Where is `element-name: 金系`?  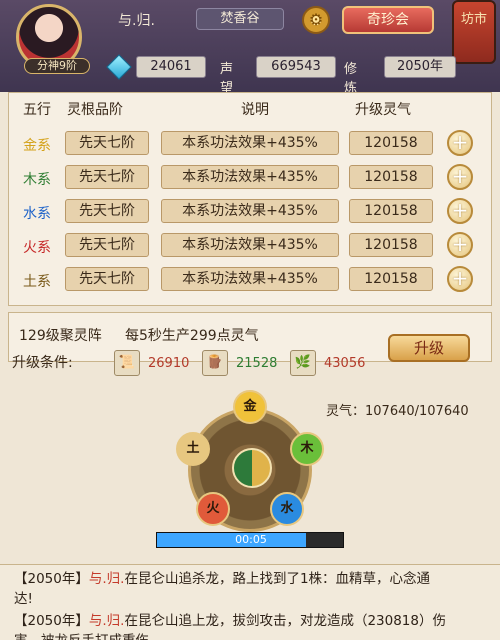
element-name: 金系 is located at coordinates (37, 146).